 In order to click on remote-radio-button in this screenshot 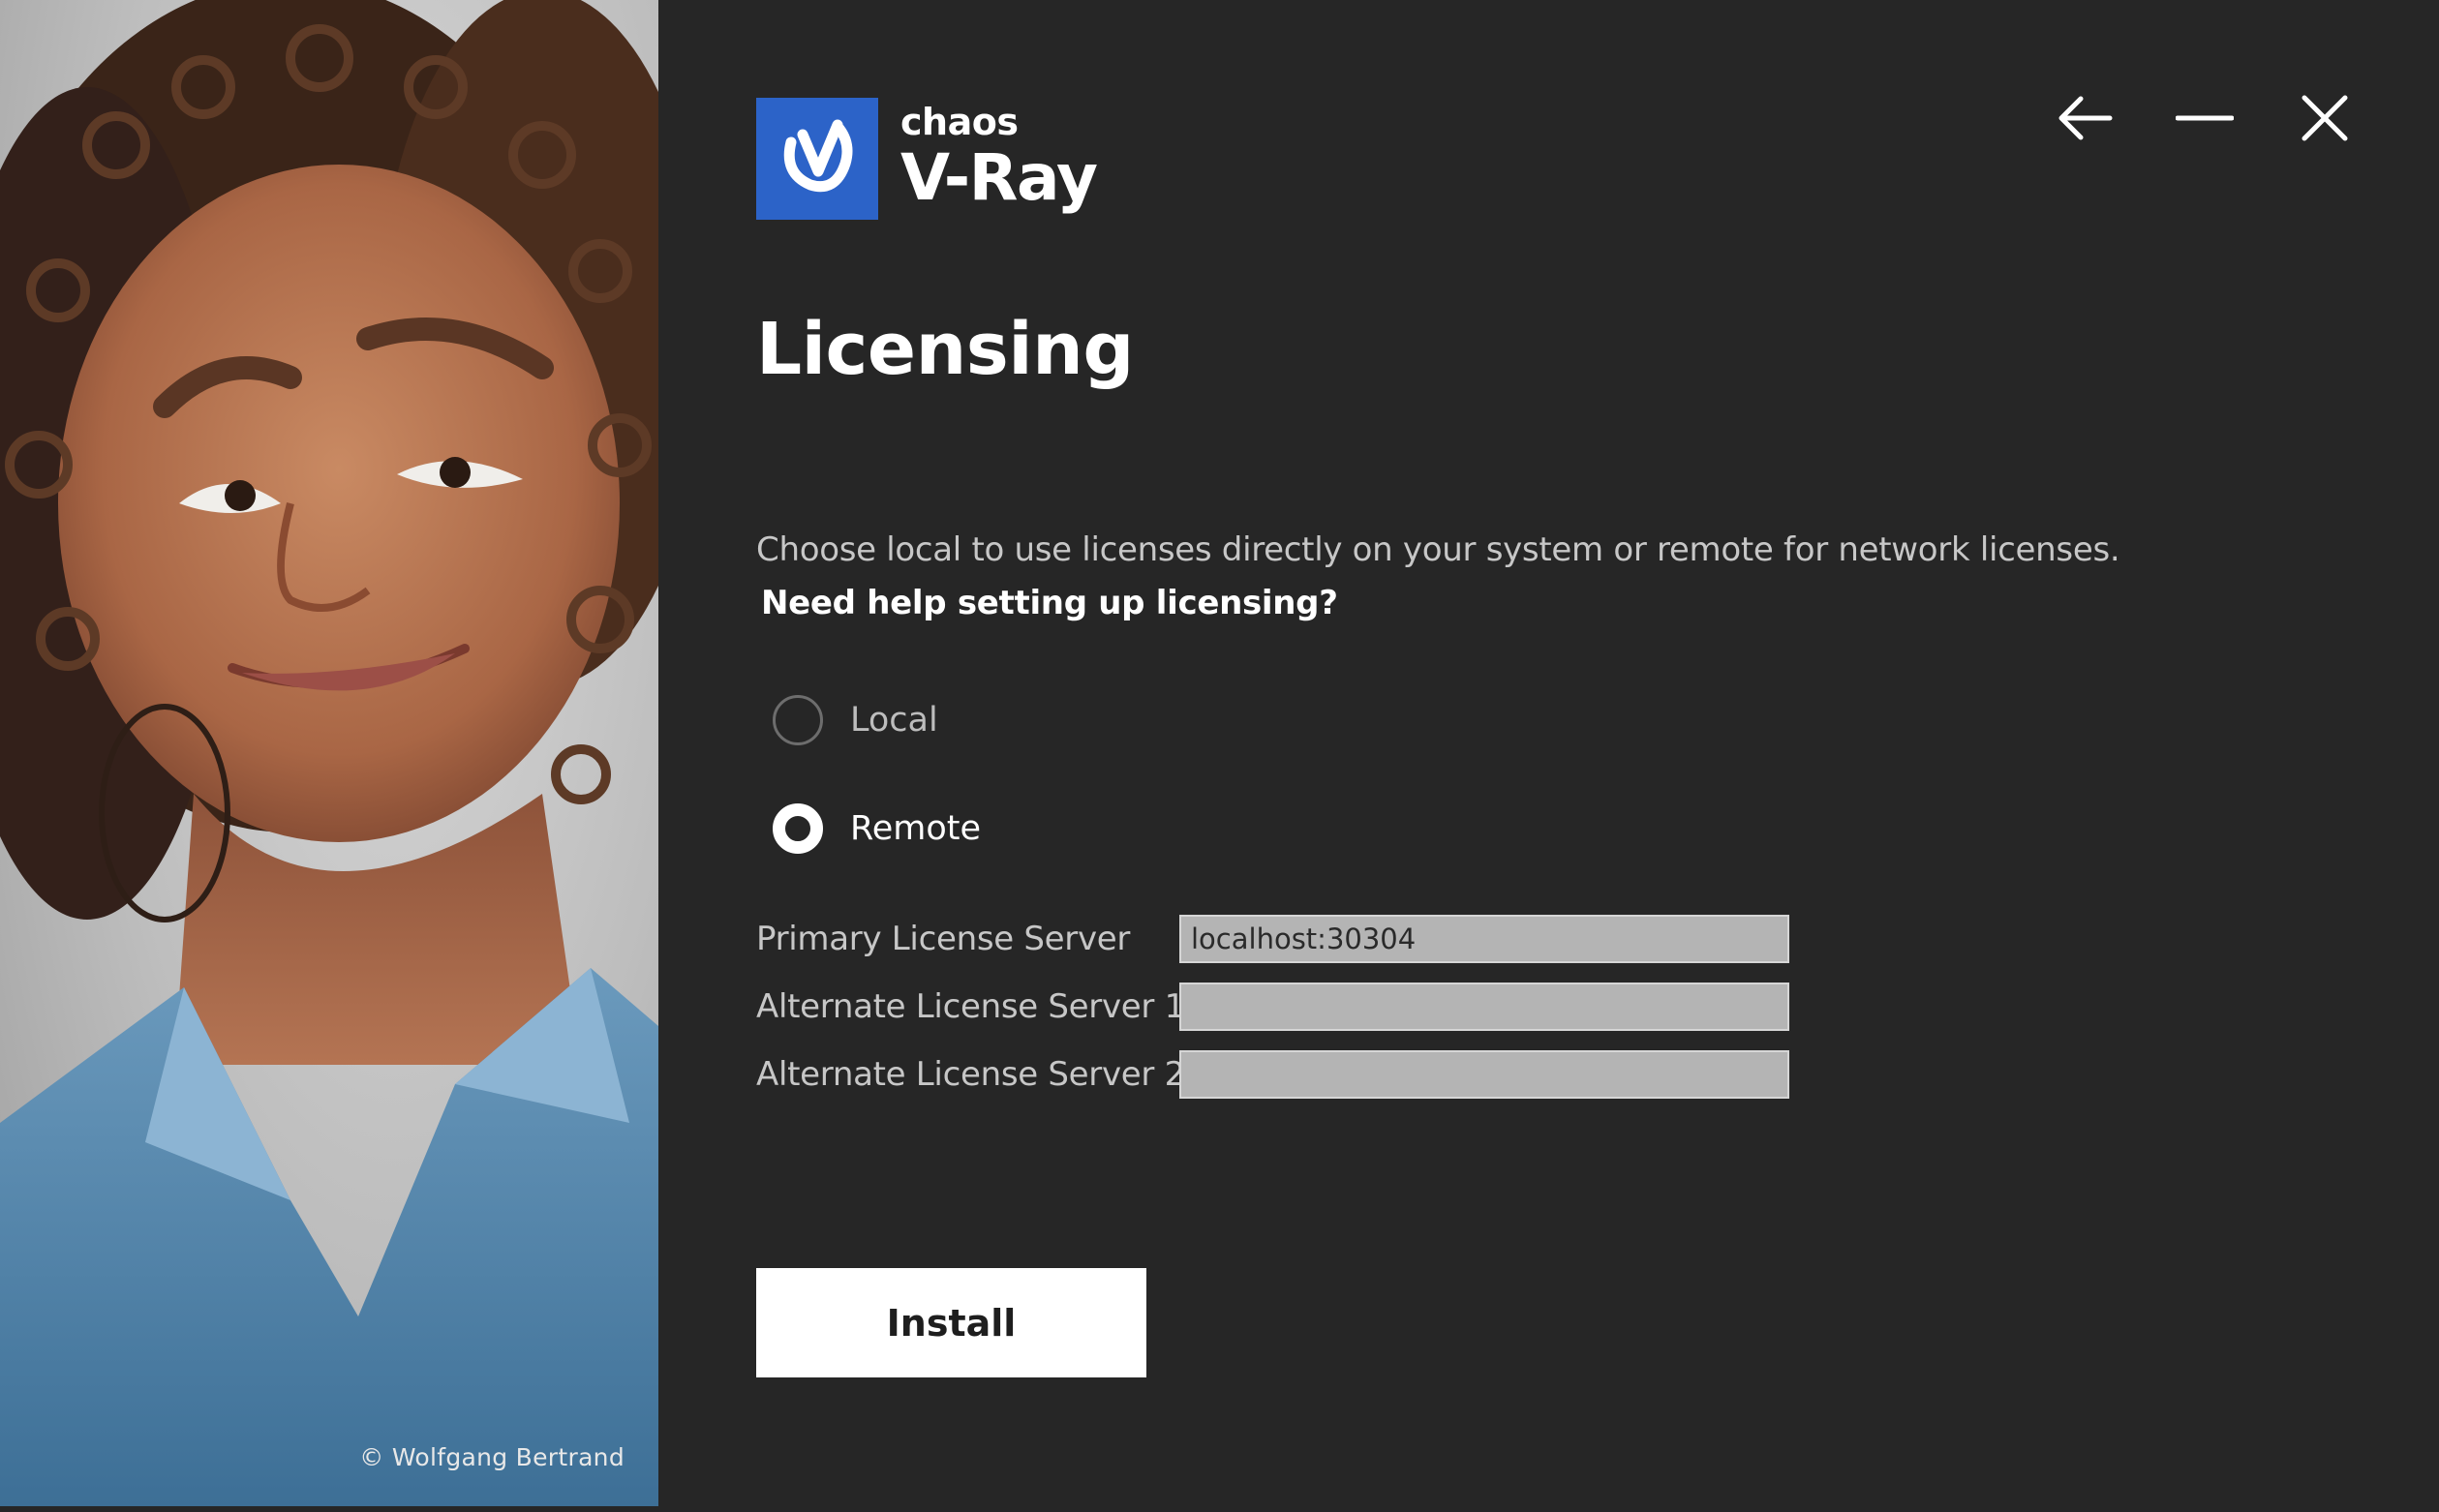, I will do `click(798, 828)`.